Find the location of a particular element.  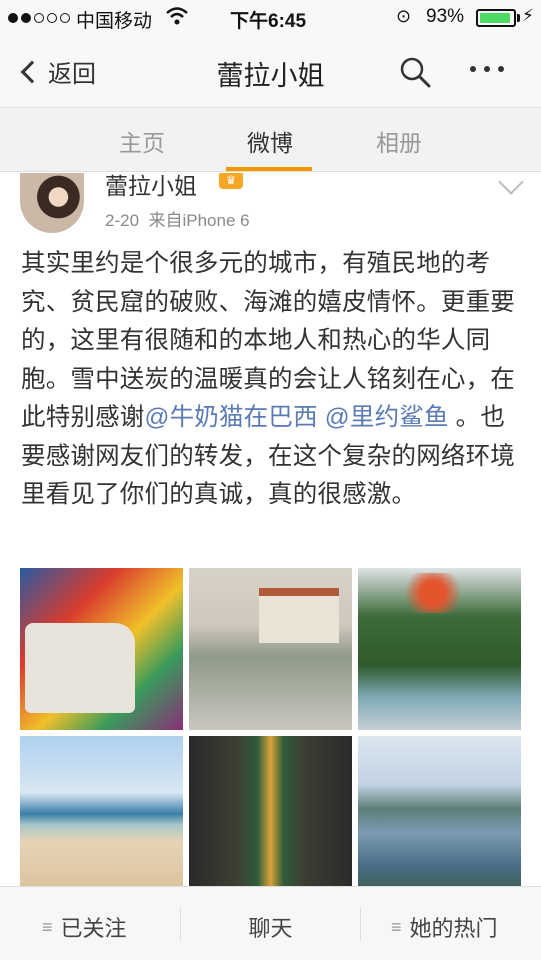

her-hot-label: 她的热门 is located at coordinates (453, 928).